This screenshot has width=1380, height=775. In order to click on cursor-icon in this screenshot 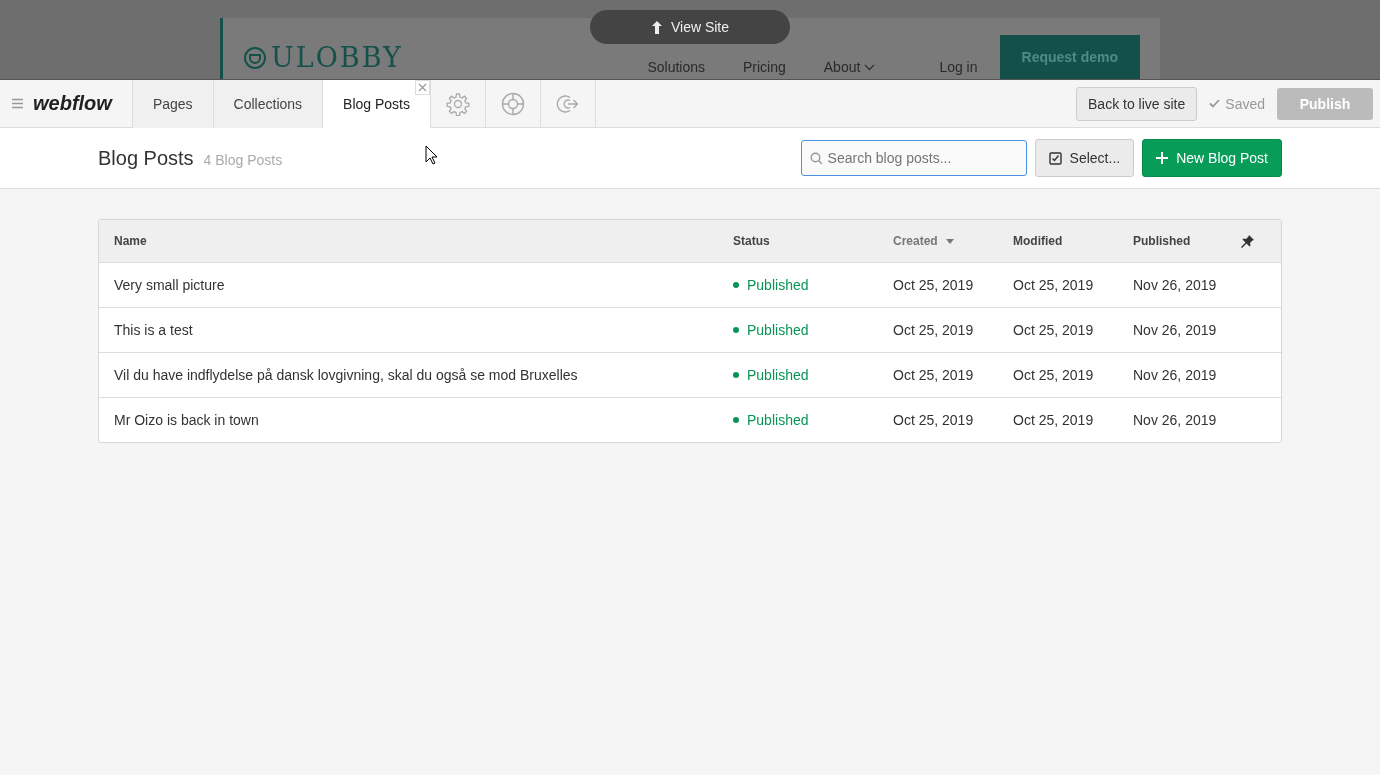, I will do `click(431, 155)`.